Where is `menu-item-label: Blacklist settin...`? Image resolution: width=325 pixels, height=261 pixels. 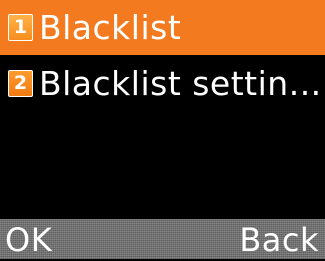
menu-item-label: Blacklist settin... is located at coordinates (180, 83).